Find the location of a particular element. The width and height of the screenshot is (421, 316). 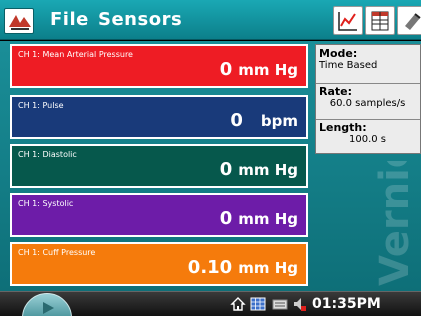

volume-icon is located at coordinates (300, 304).